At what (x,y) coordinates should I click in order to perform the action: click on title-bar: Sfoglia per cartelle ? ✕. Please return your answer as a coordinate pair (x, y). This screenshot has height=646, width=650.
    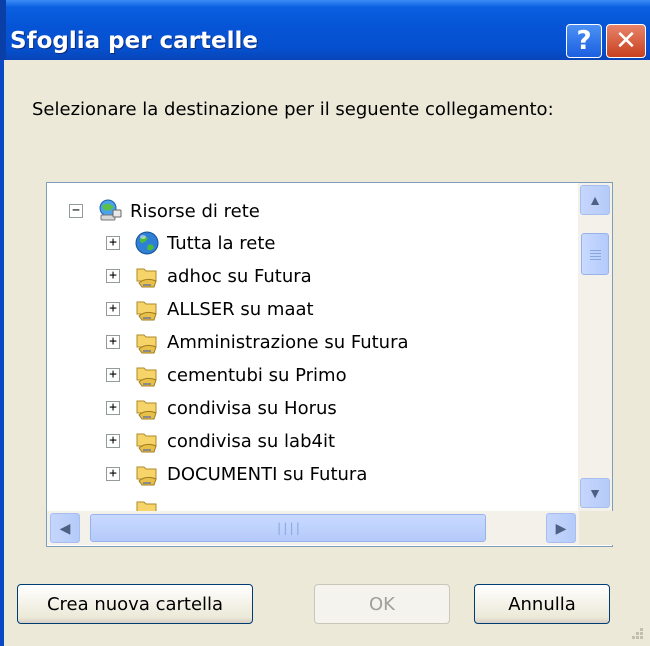
    Looking at the image, I should click on (325, 30).